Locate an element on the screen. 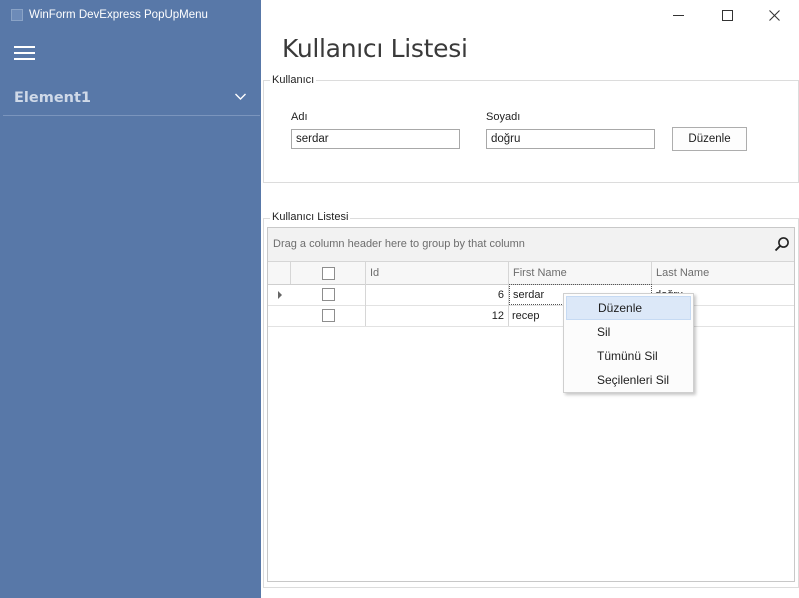  maximize-button is located at coordinates (727, 15).